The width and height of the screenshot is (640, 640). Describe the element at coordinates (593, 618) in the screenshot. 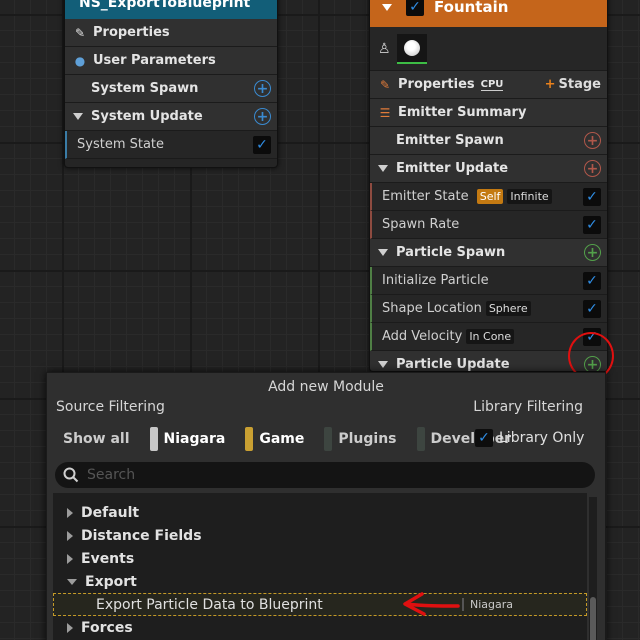

I see `scrollbar-thumb` at that location.